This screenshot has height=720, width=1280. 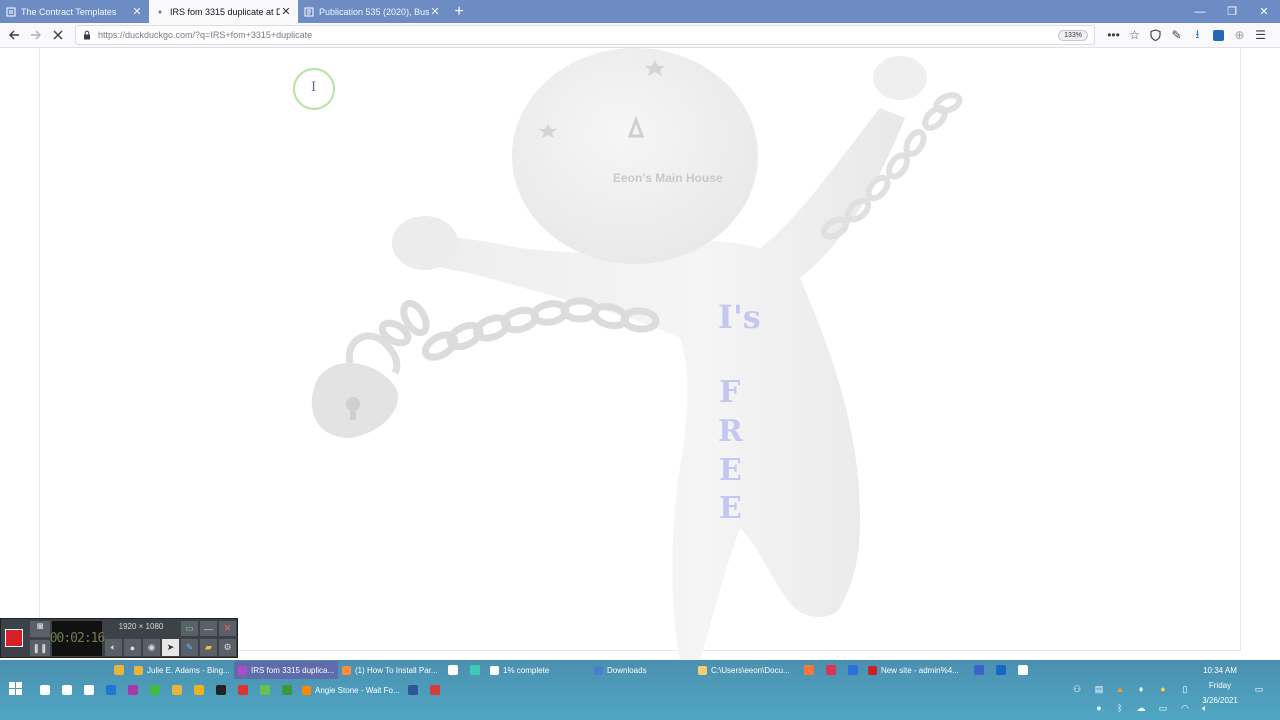 I want to click on download-icon: ⭳, so click(x=1197, y=35).